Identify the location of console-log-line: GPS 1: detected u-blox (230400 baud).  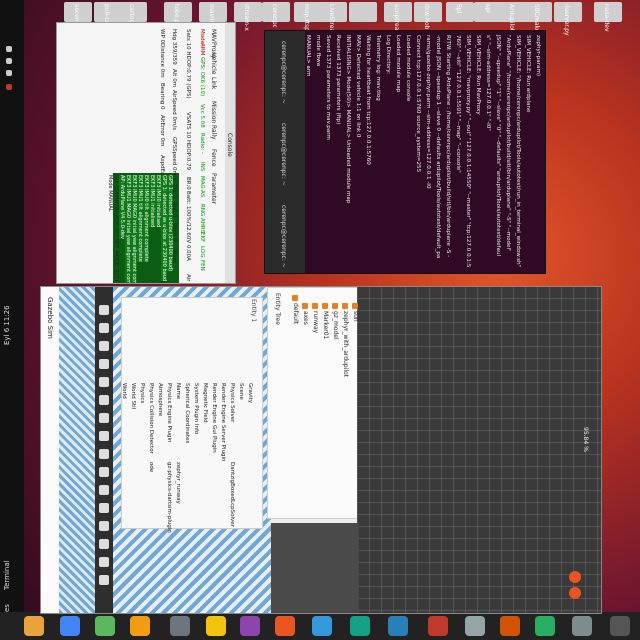
(170, 223).